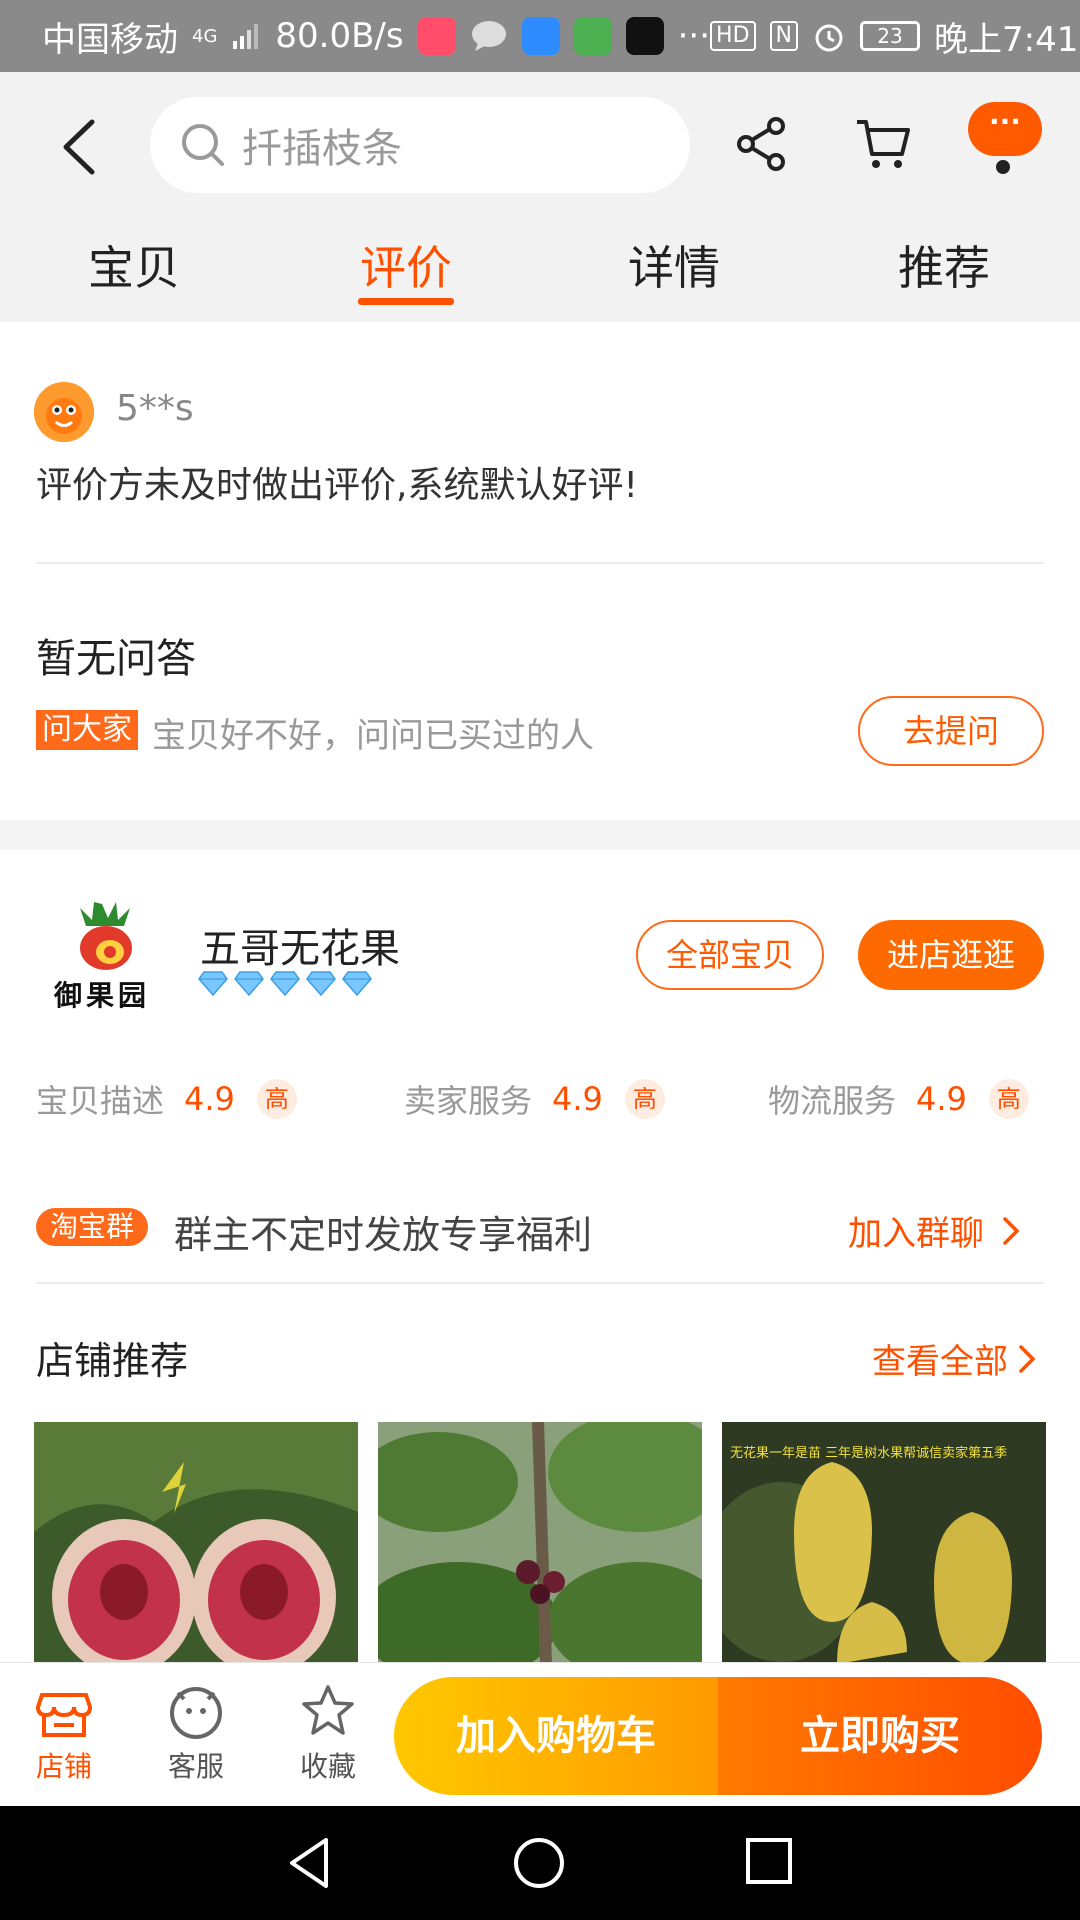  I want to click on group-benefit-text: 群主不定时发放专享福利, so click(383, 1235).